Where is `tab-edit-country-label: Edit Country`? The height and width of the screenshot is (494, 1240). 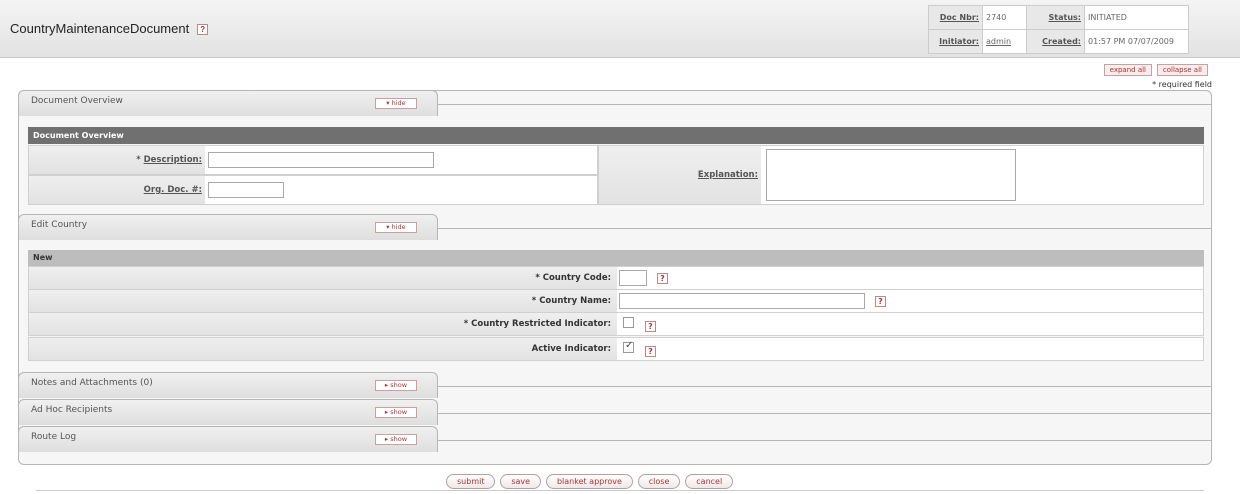
tab-edit-country-label: Edit Country is located at coordinates (59, 225).